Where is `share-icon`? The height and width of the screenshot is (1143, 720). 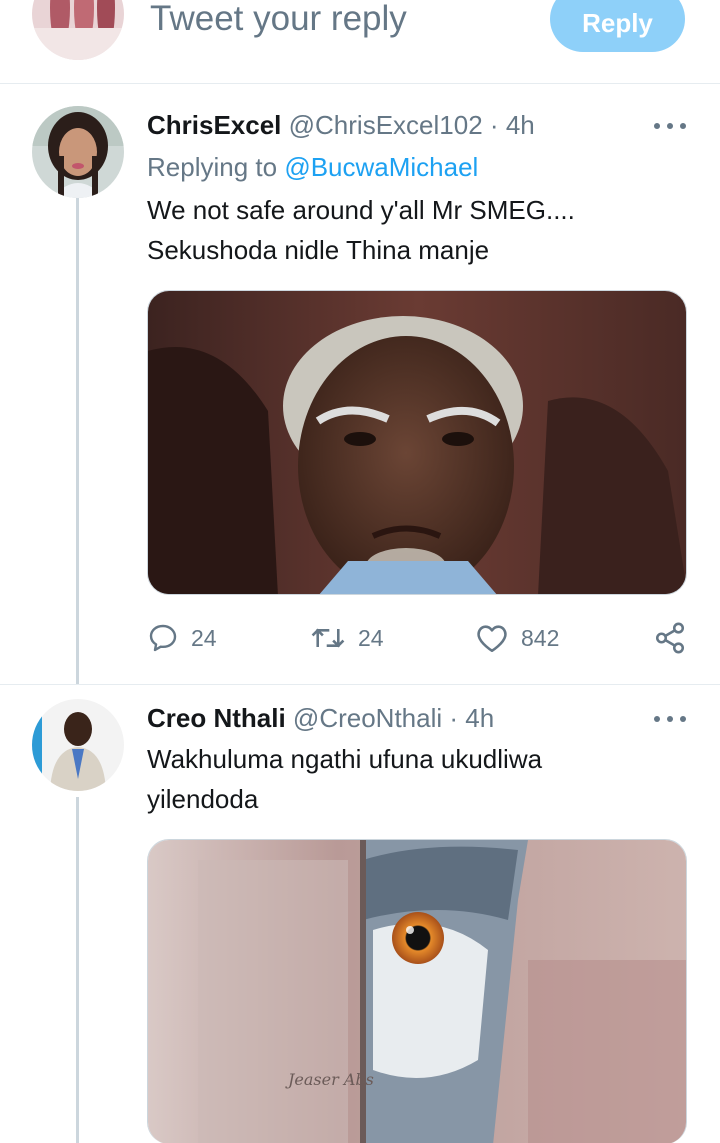
share-icon is located at coordinates (670, 638).